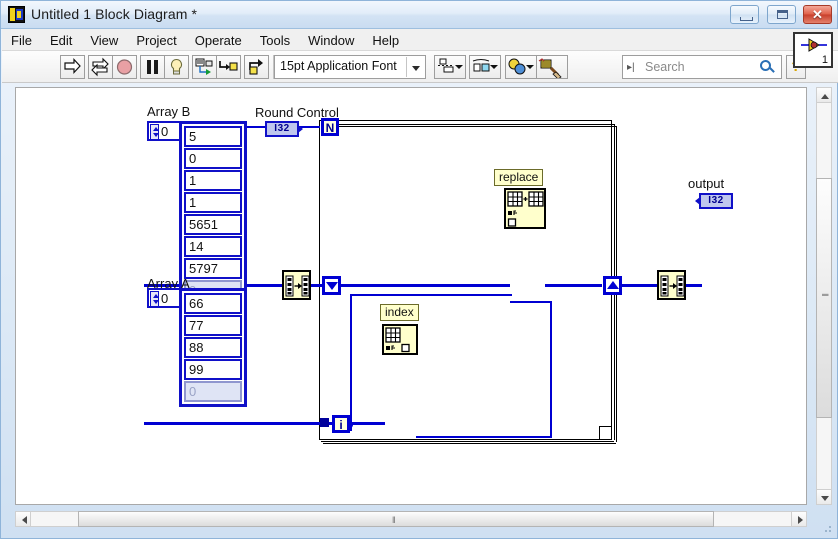  Describe the element at coordinates (239, 423) in the screenshot. I see `wire-arraya-to-junction` at that location.